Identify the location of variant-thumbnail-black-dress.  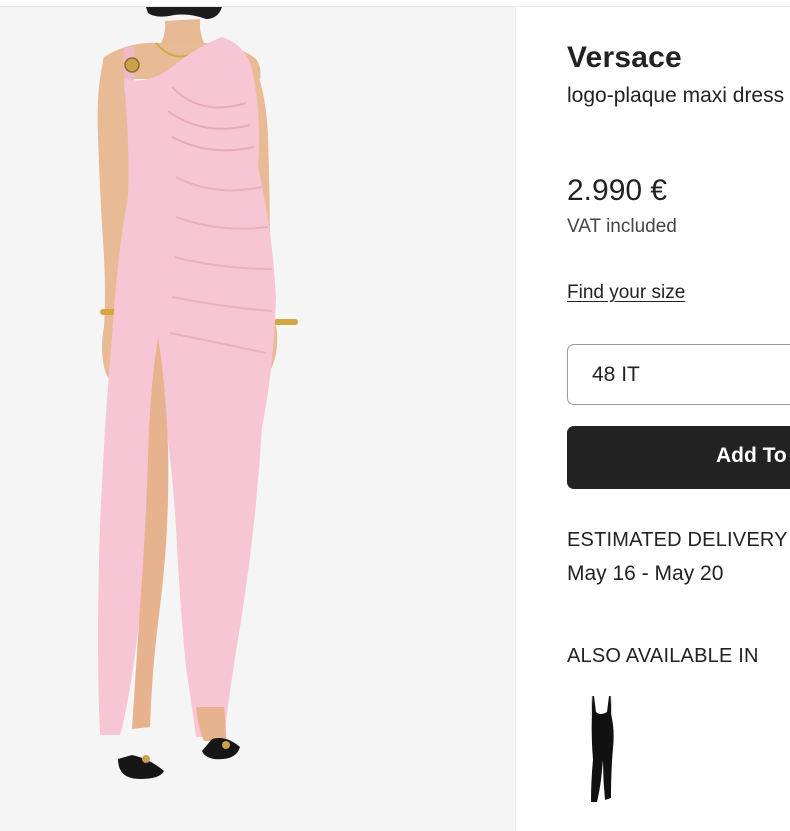
(602, 750).